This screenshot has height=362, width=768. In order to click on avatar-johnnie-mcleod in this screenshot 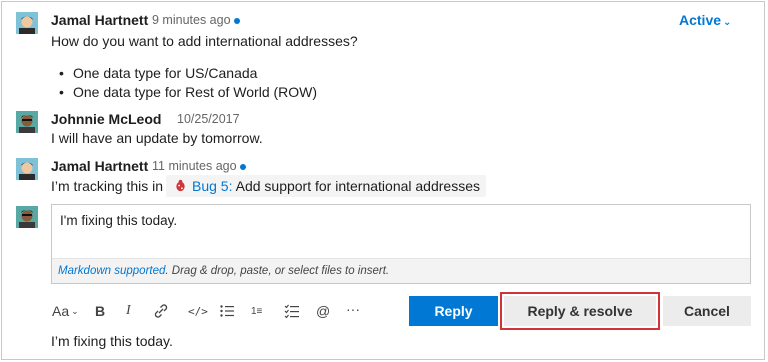, I will do `click(27, 122)`.